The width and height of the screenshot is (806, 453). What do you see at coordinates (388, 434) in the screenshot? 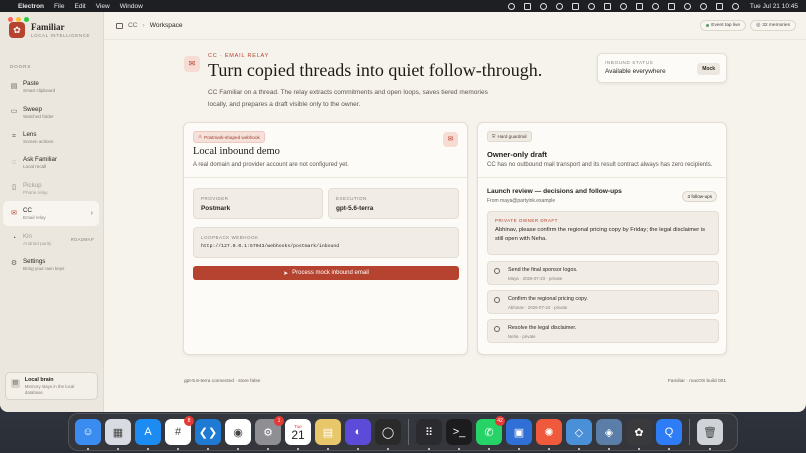
I see `ring-app-icon: ◯` at bounding box center [388, 434].